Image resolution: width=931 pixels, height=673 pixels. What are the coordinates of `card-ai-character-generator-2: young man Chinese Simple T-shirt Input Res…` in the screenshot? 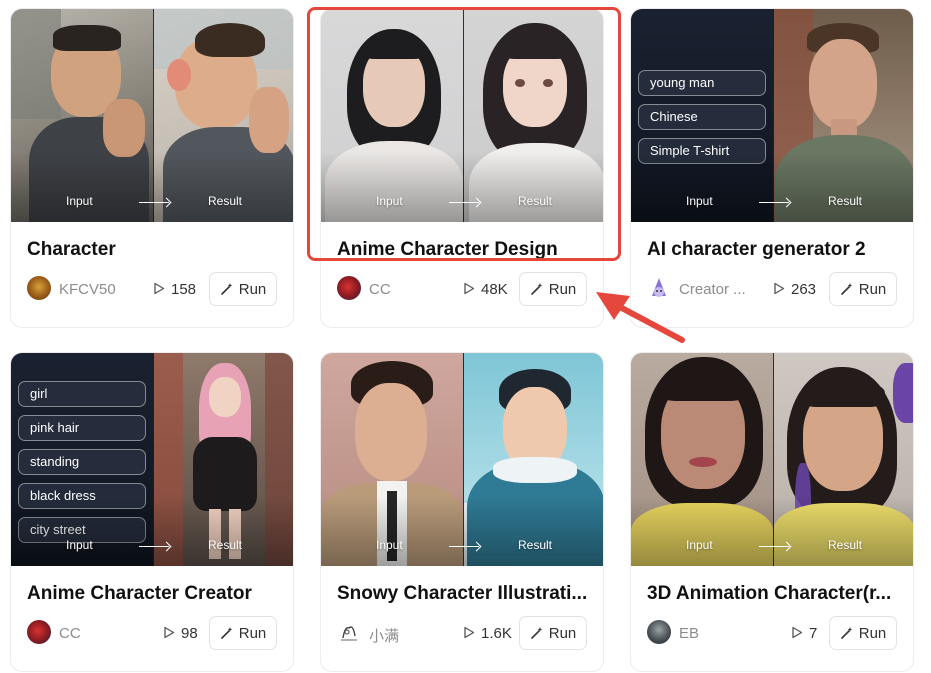 It's located at (772, 168).